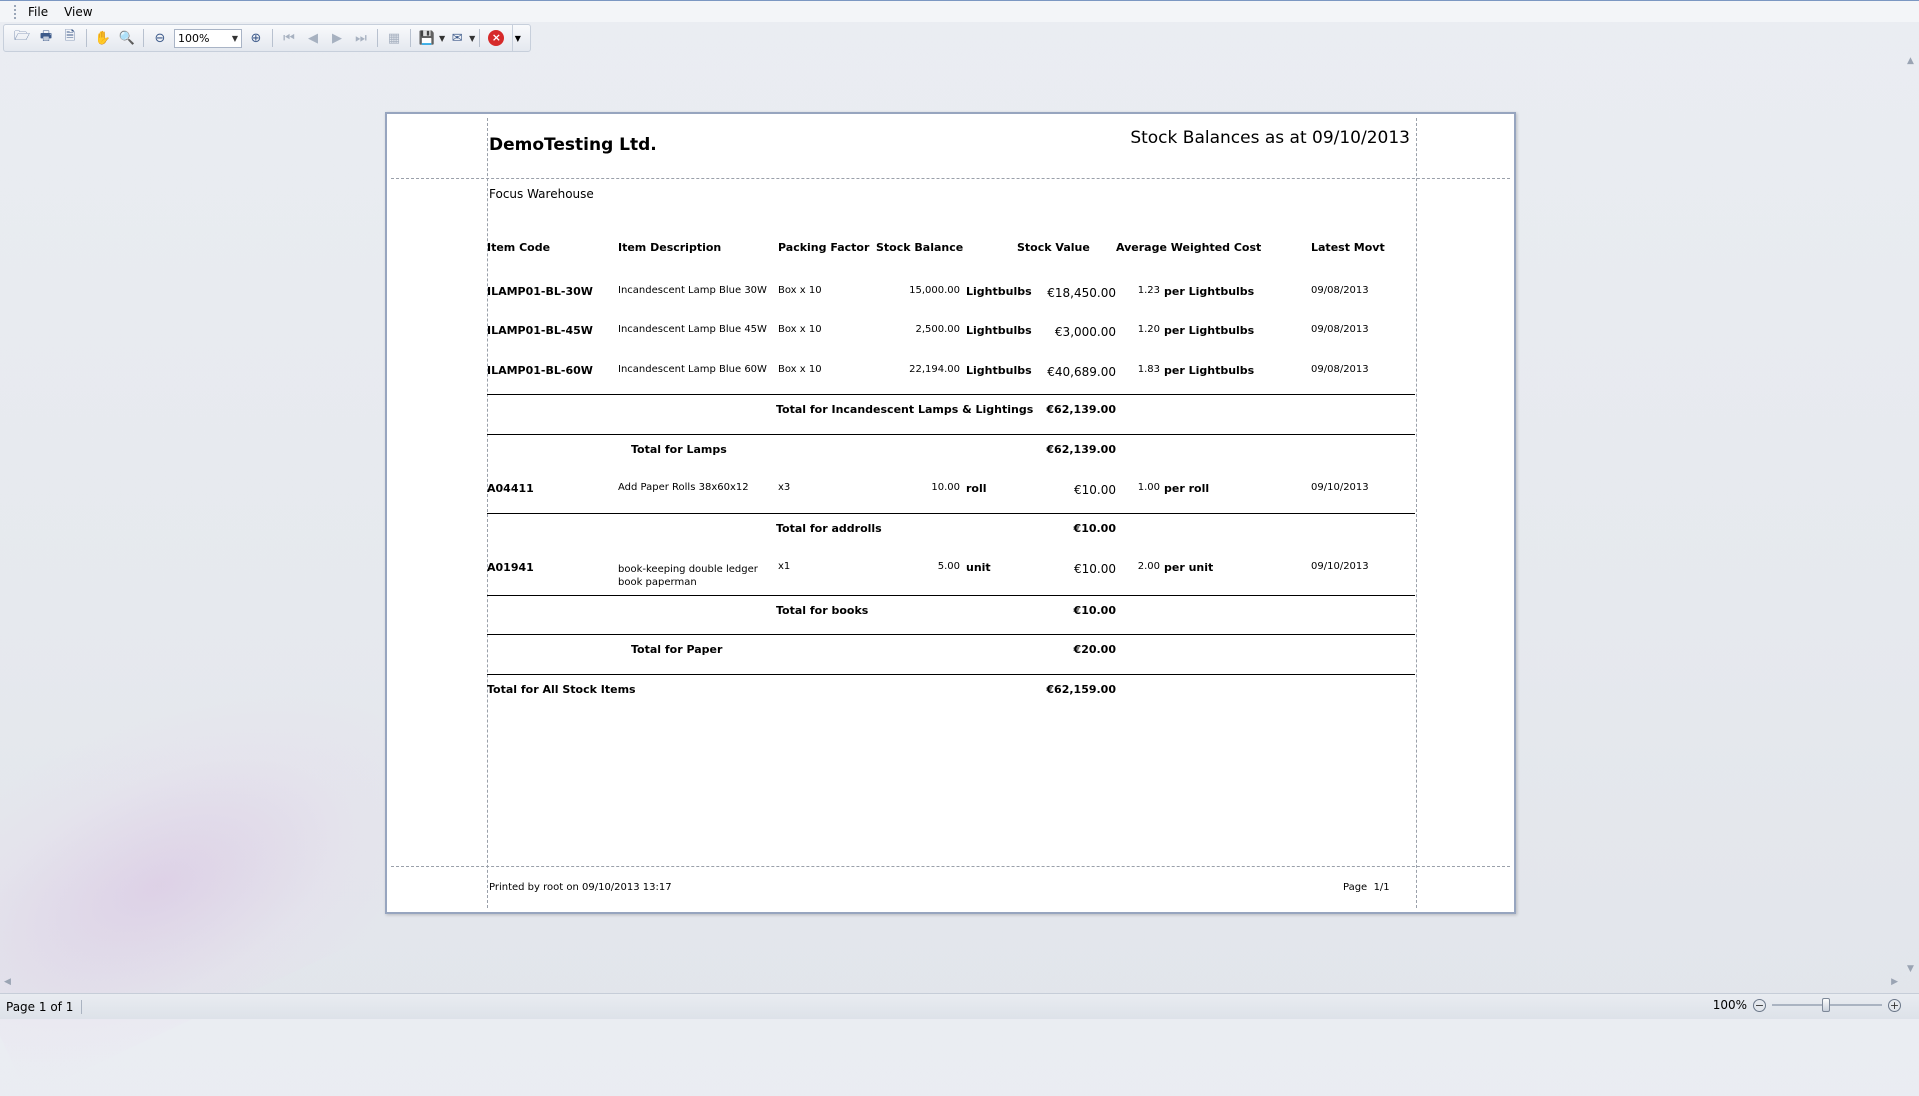  Describe the element at coordinates (1094, 649) in the screenshot. I see `total-value-paper: €20.00` at that location.